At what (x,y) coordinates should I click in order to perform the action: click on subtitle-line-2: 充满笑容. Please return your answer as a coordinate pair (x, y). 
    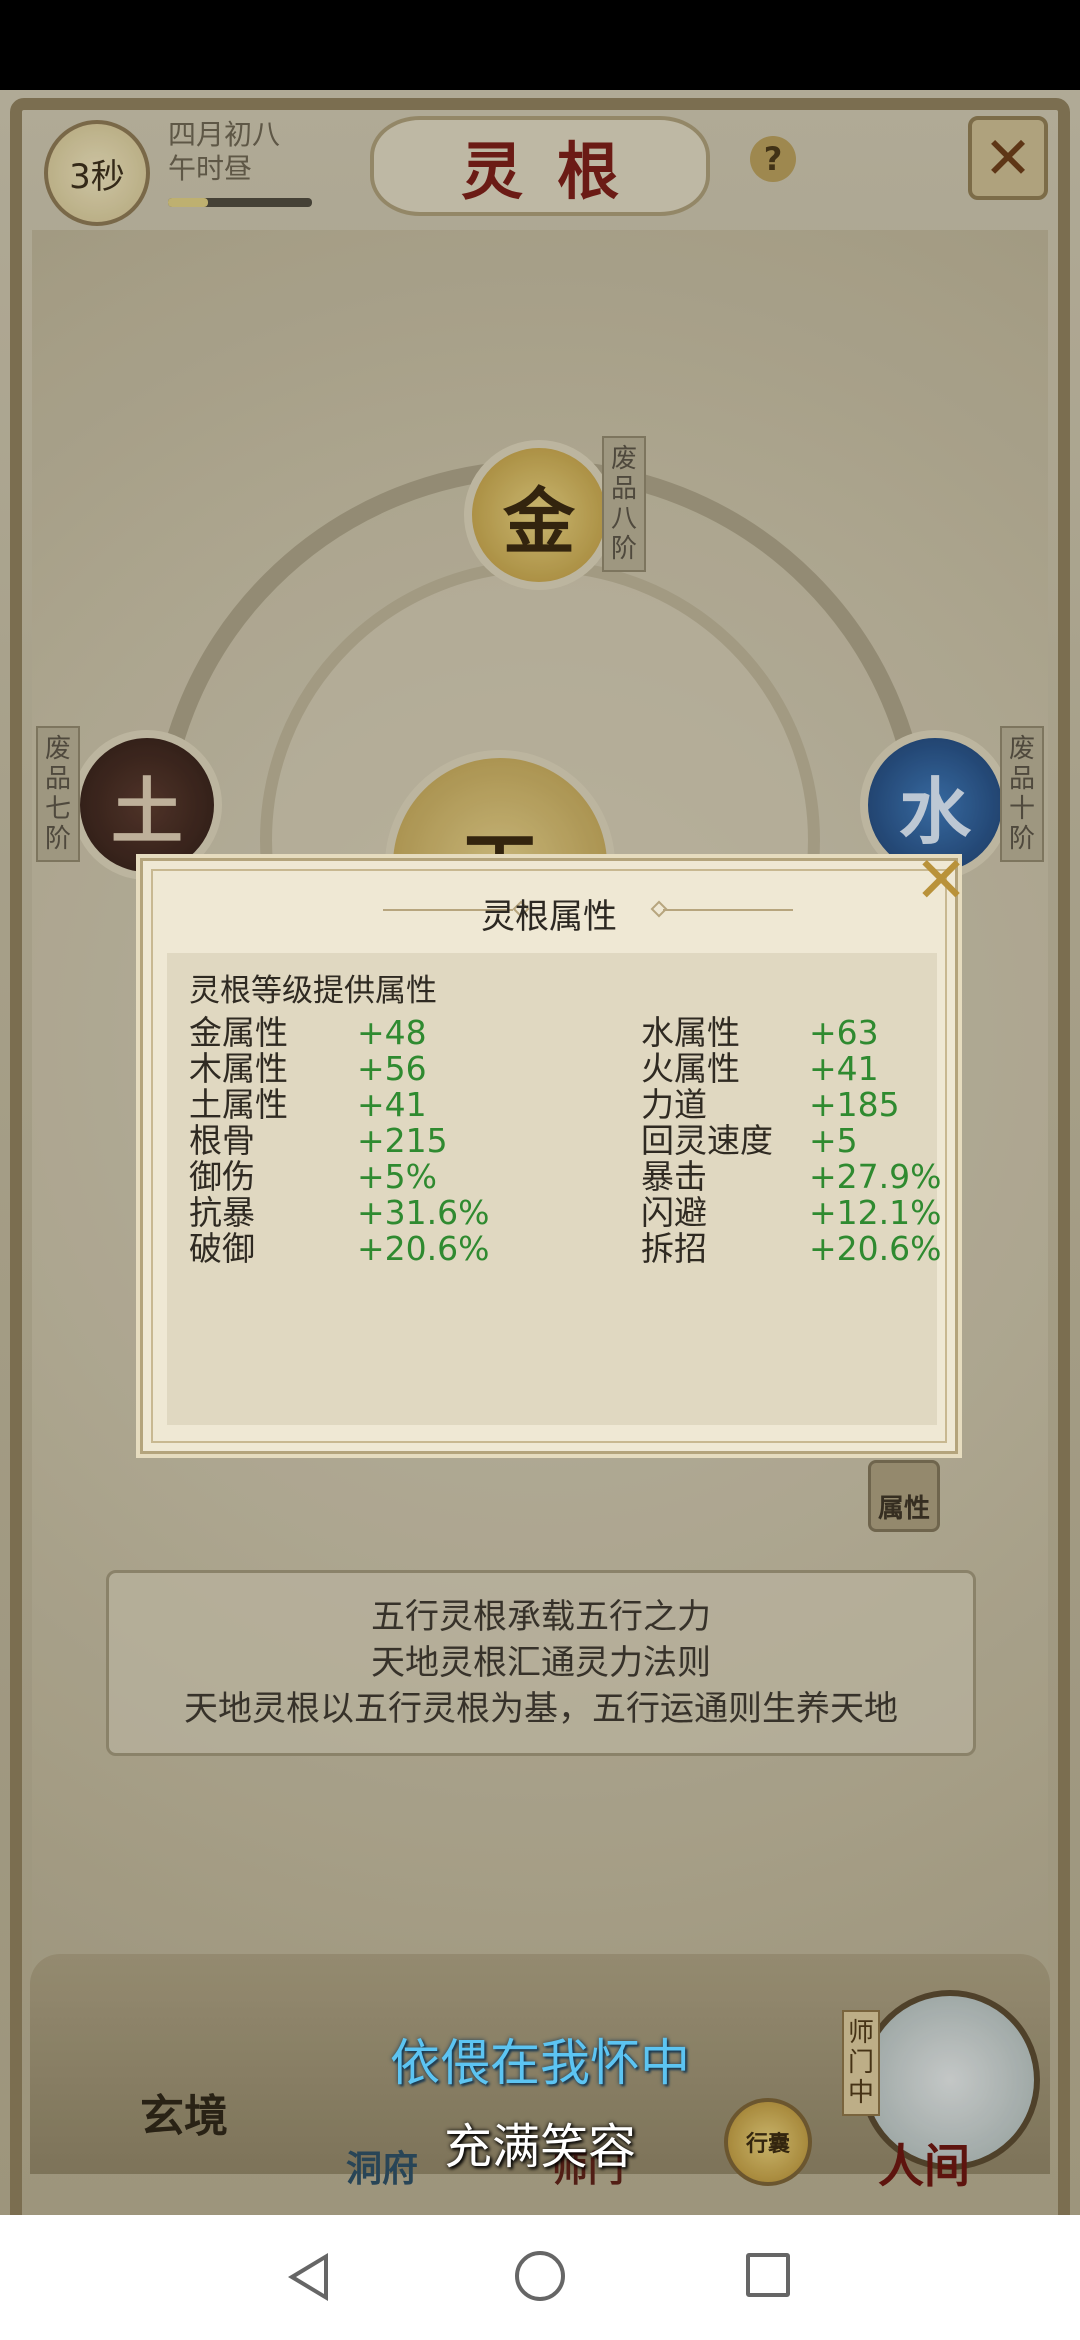
    Looking at the image, I should click on (539, 2147).